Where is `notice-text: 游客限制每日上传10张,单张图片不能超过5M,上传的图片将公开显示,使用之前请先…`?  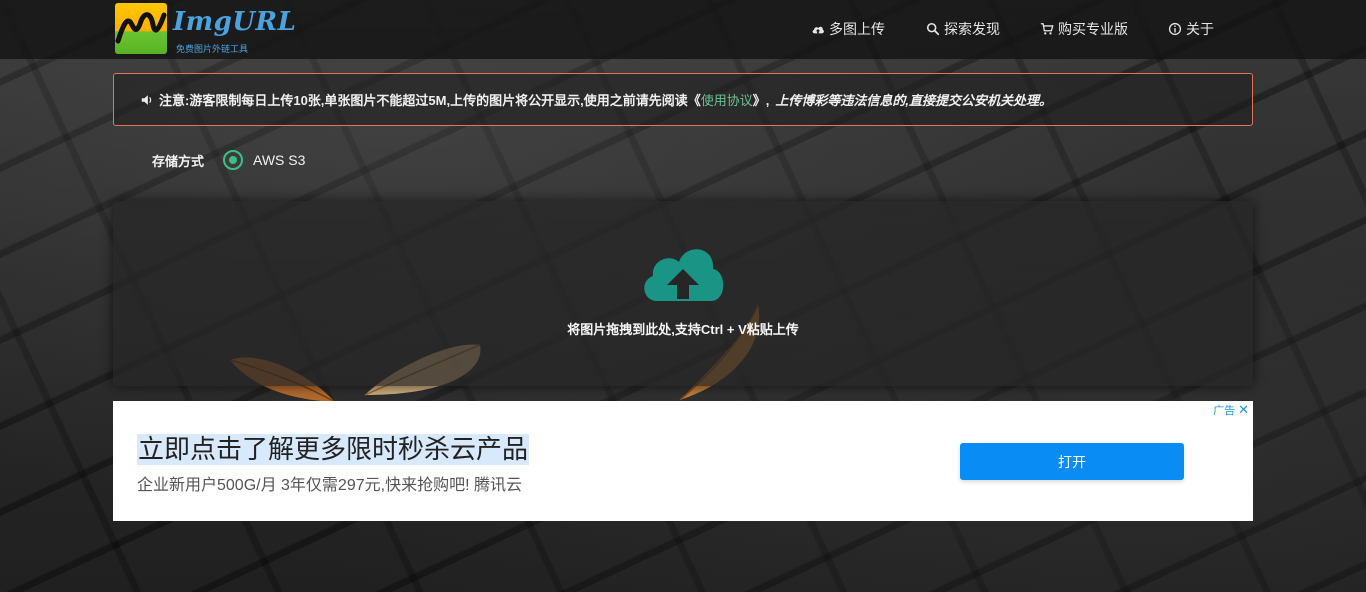
notice-text: 游客限制每日上传10张,单张图片不能超过5M,上传的图片将公开显示,使用之前请先… is located at coordinates (445, 100).